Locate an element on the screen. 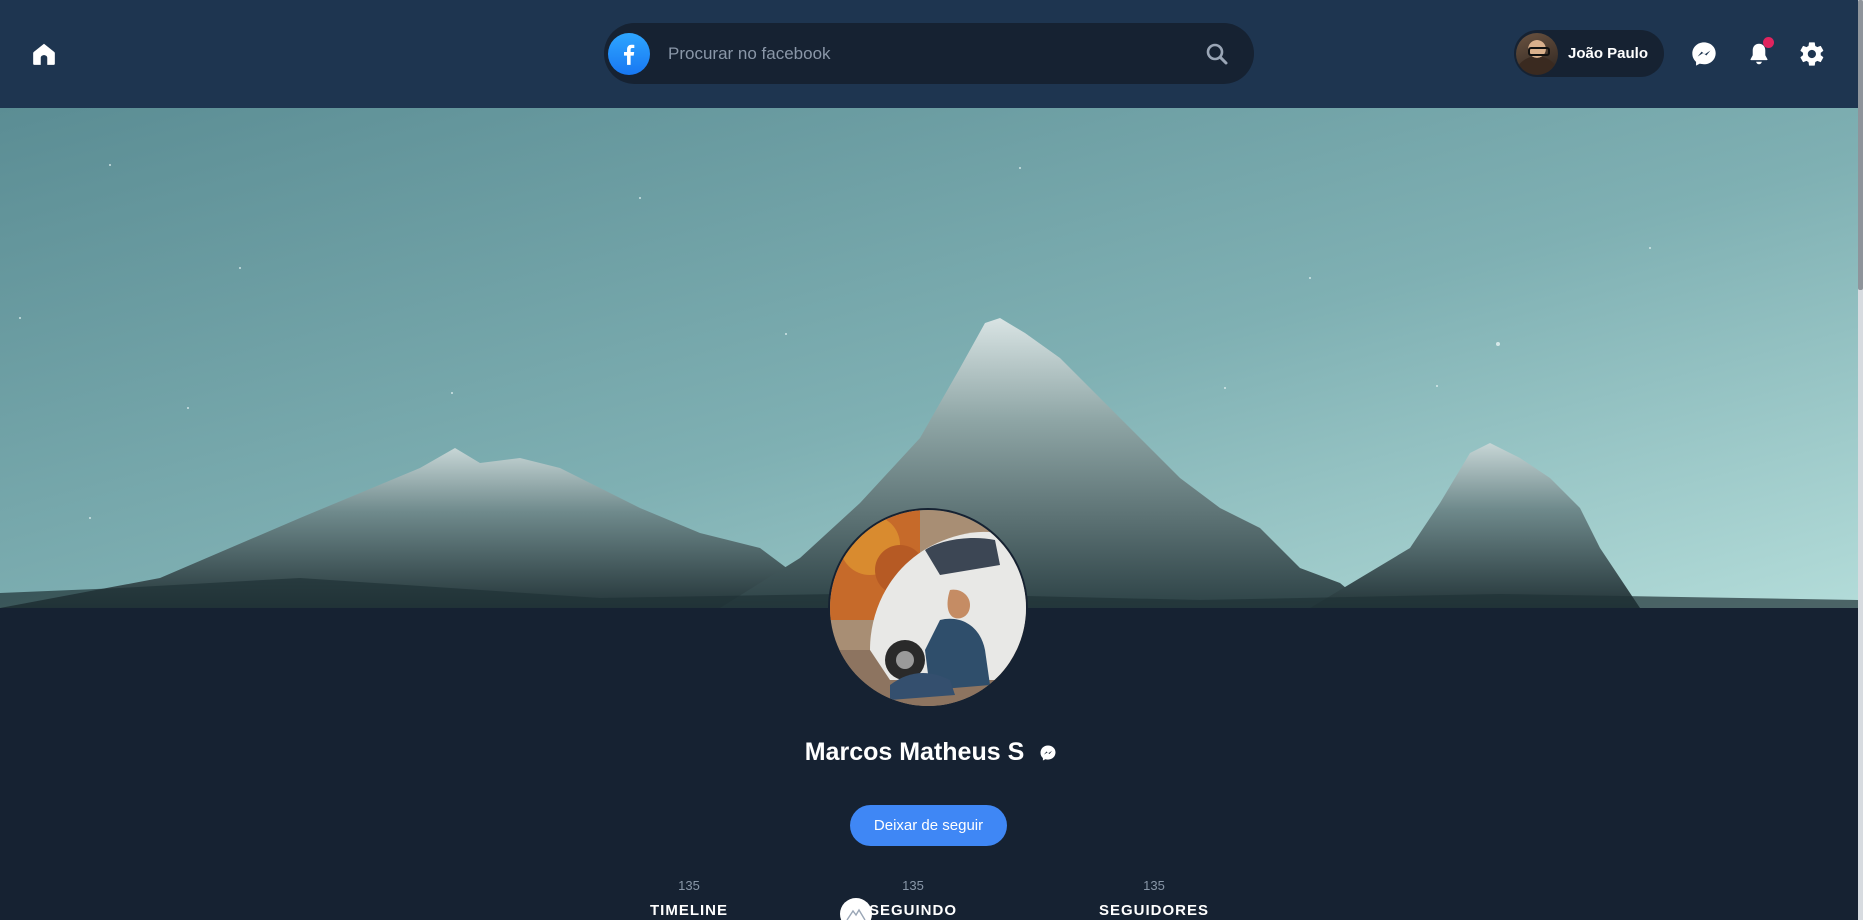 This screenshot has width=1863, height=920. user-avatar is located at coordinates (1537, 53).